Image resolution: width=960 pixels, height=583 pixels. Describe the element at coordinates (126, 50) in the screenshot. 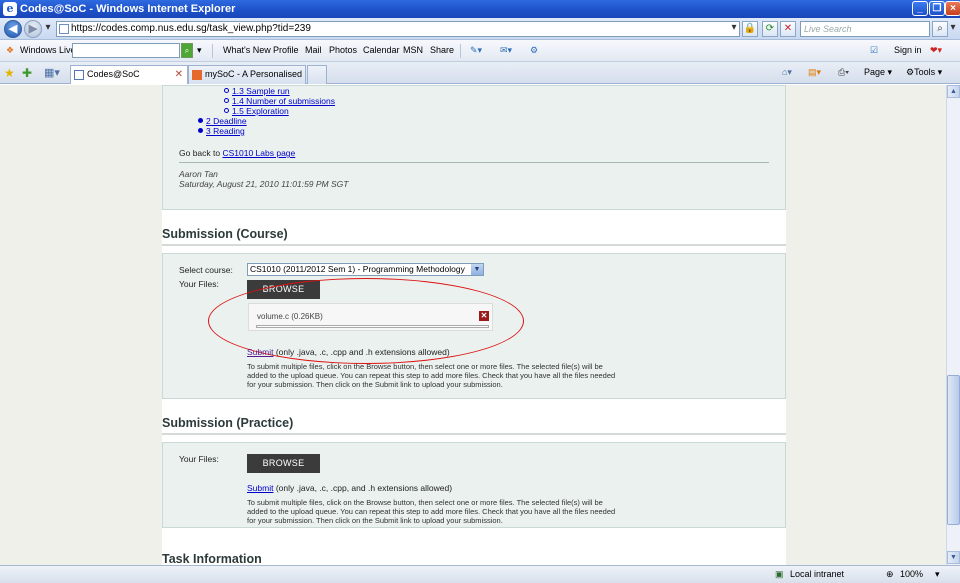

I see `live-toolbar-search-input` at that location.